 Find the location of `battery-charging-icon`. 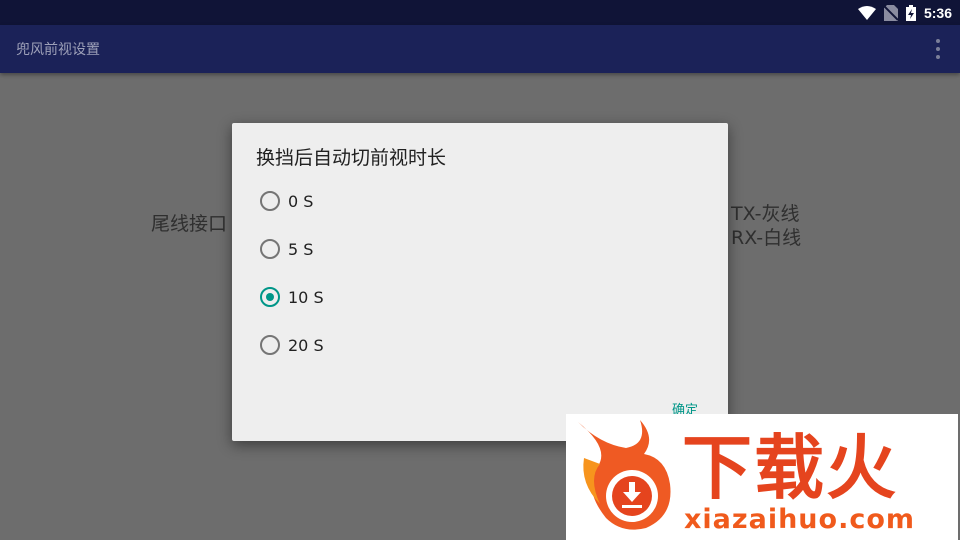

battery-charging-icon is located at coordinates (910, 12).